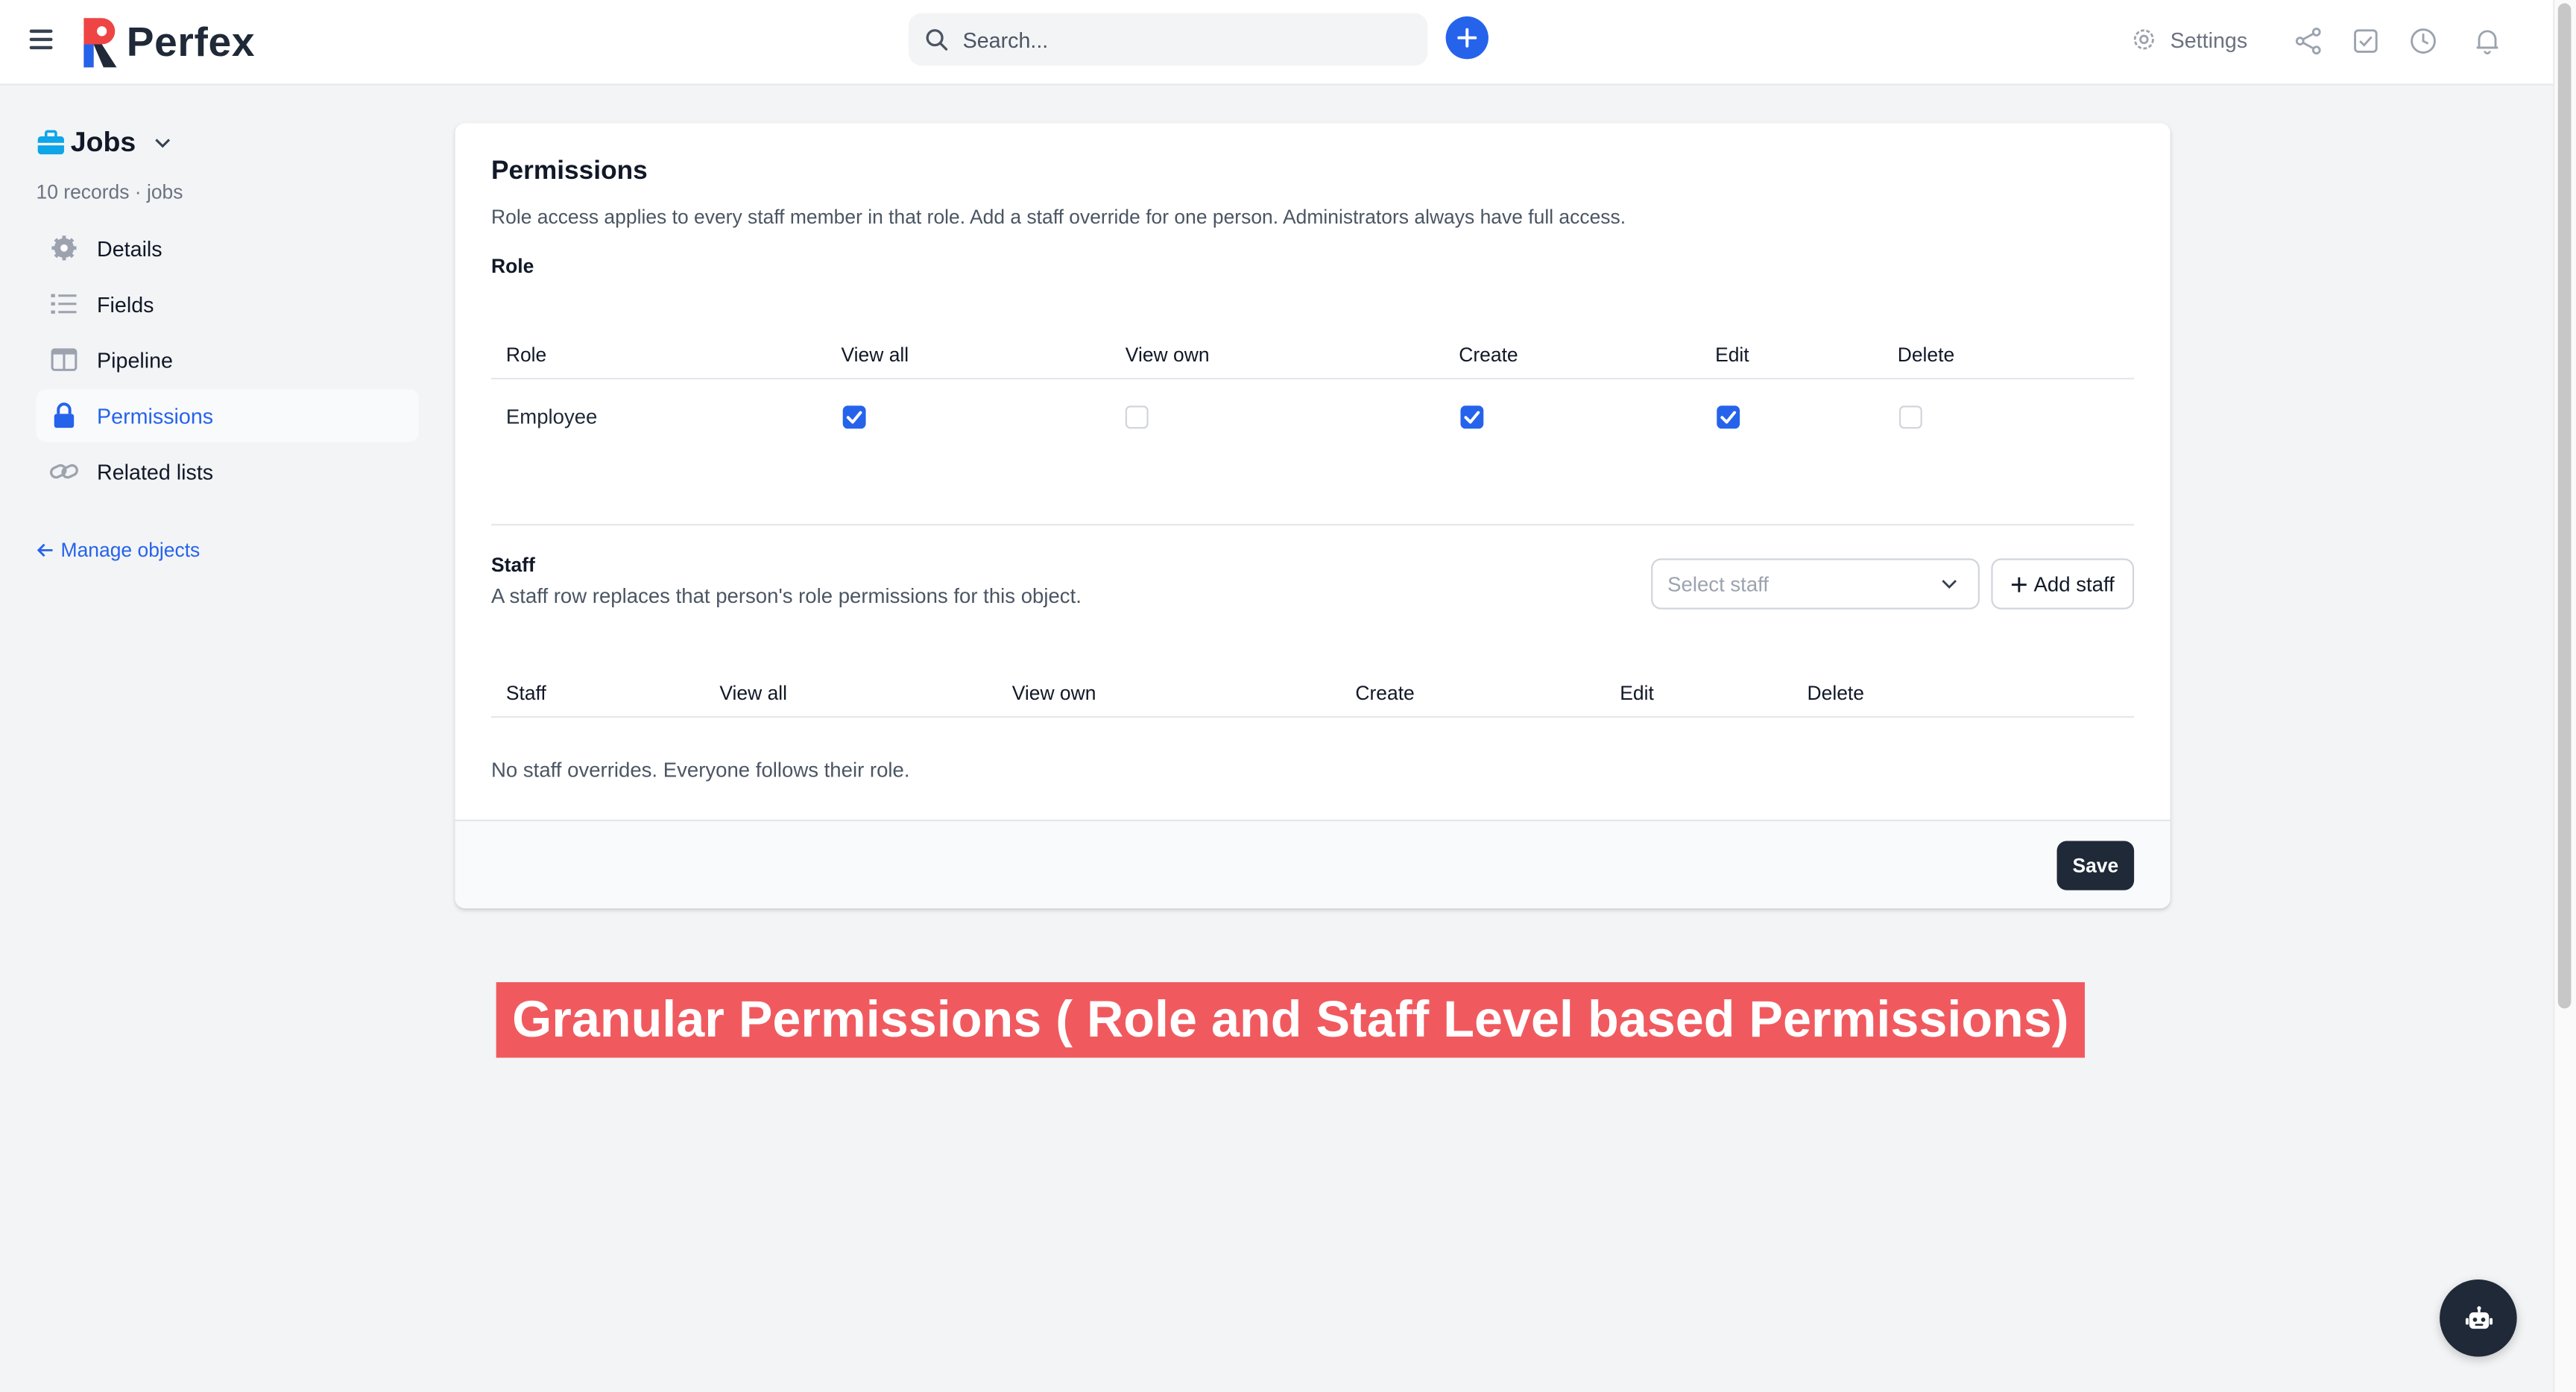 The height and width of the screenshot is (1392, 2576). Describe the element at coordinates (228, 303) in the screenshot. I see `sidebar-item-fields: Fields` at that location.